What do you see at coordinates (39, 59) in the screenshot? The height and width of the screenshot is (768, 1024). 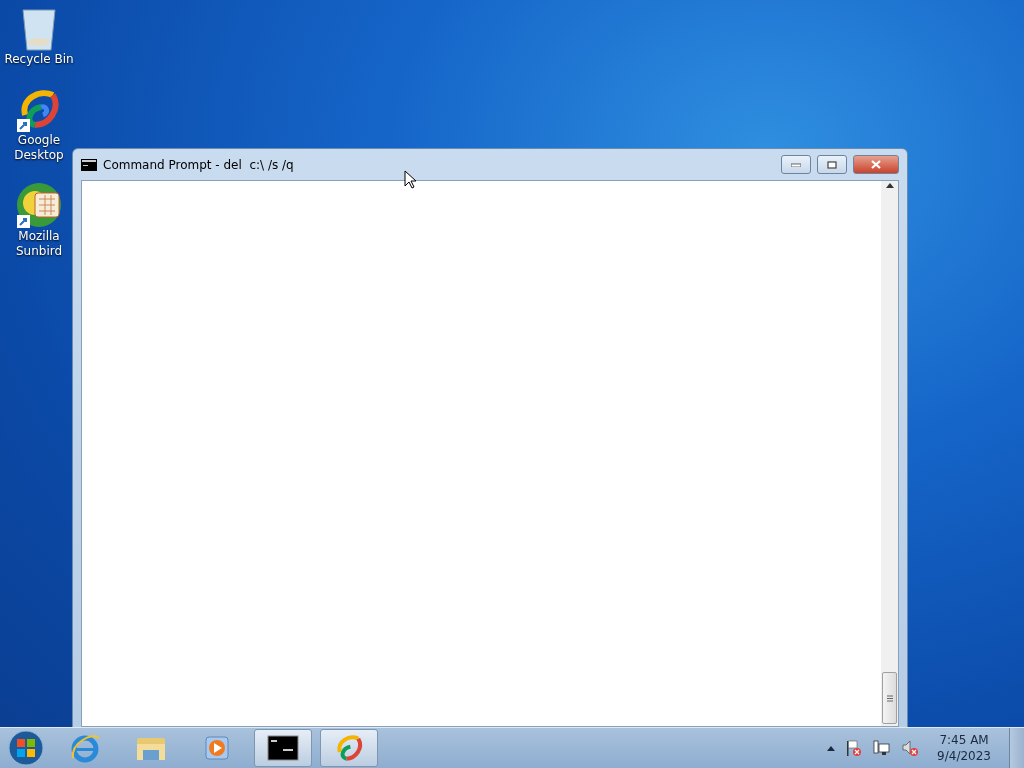 I see `desktop-icon-label: Recycle Bin` at bounding box center [39, 59].